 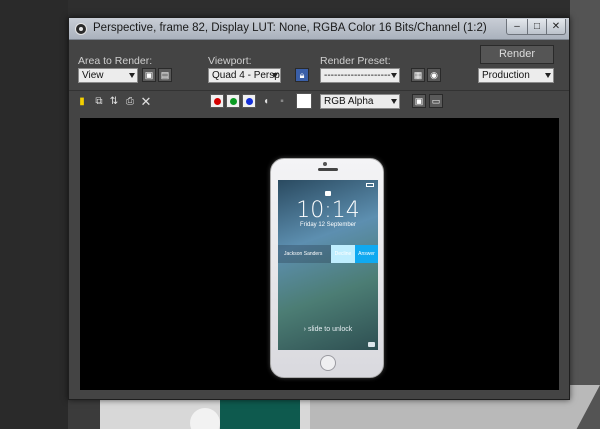 I want to click on toolbar-divider, so click(x=319, y=90).